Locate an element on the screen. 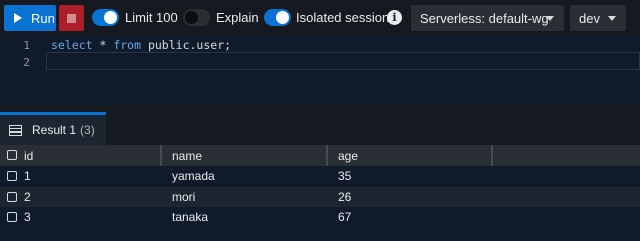  results-tabbar: Result 1 (3) is located at coordinates (320, 128).